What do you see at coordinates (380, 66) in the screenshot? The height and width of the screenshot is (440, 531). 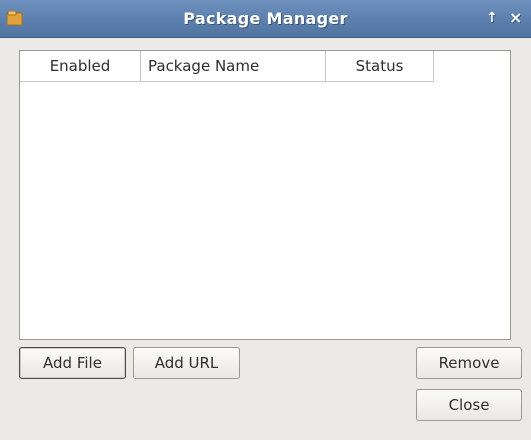 I see `column-header-status: Status` at bounding box center [380, 66].